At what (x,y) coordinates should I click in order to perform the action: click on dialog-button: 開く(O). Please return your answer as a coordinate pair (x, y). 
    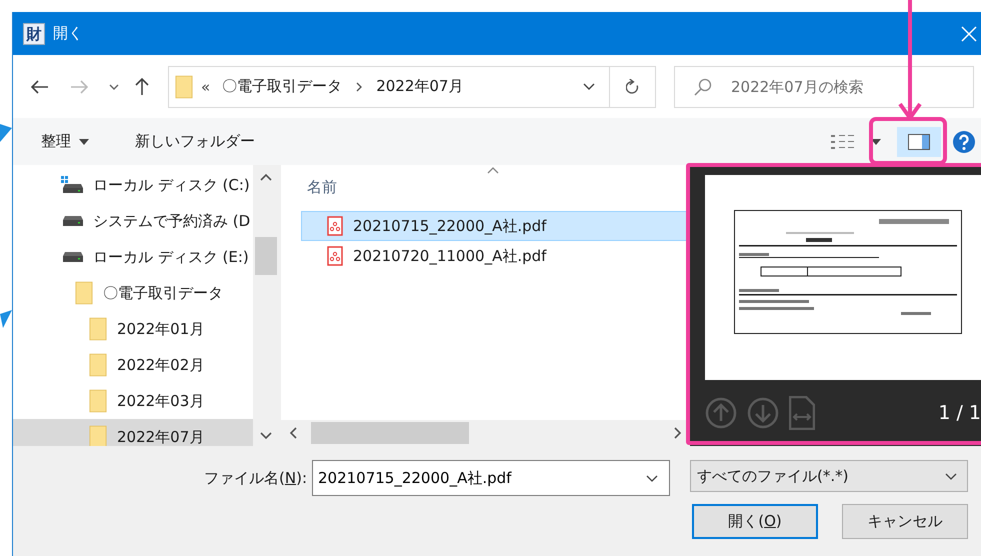
    Looking at the image, I should click on (755, 521).